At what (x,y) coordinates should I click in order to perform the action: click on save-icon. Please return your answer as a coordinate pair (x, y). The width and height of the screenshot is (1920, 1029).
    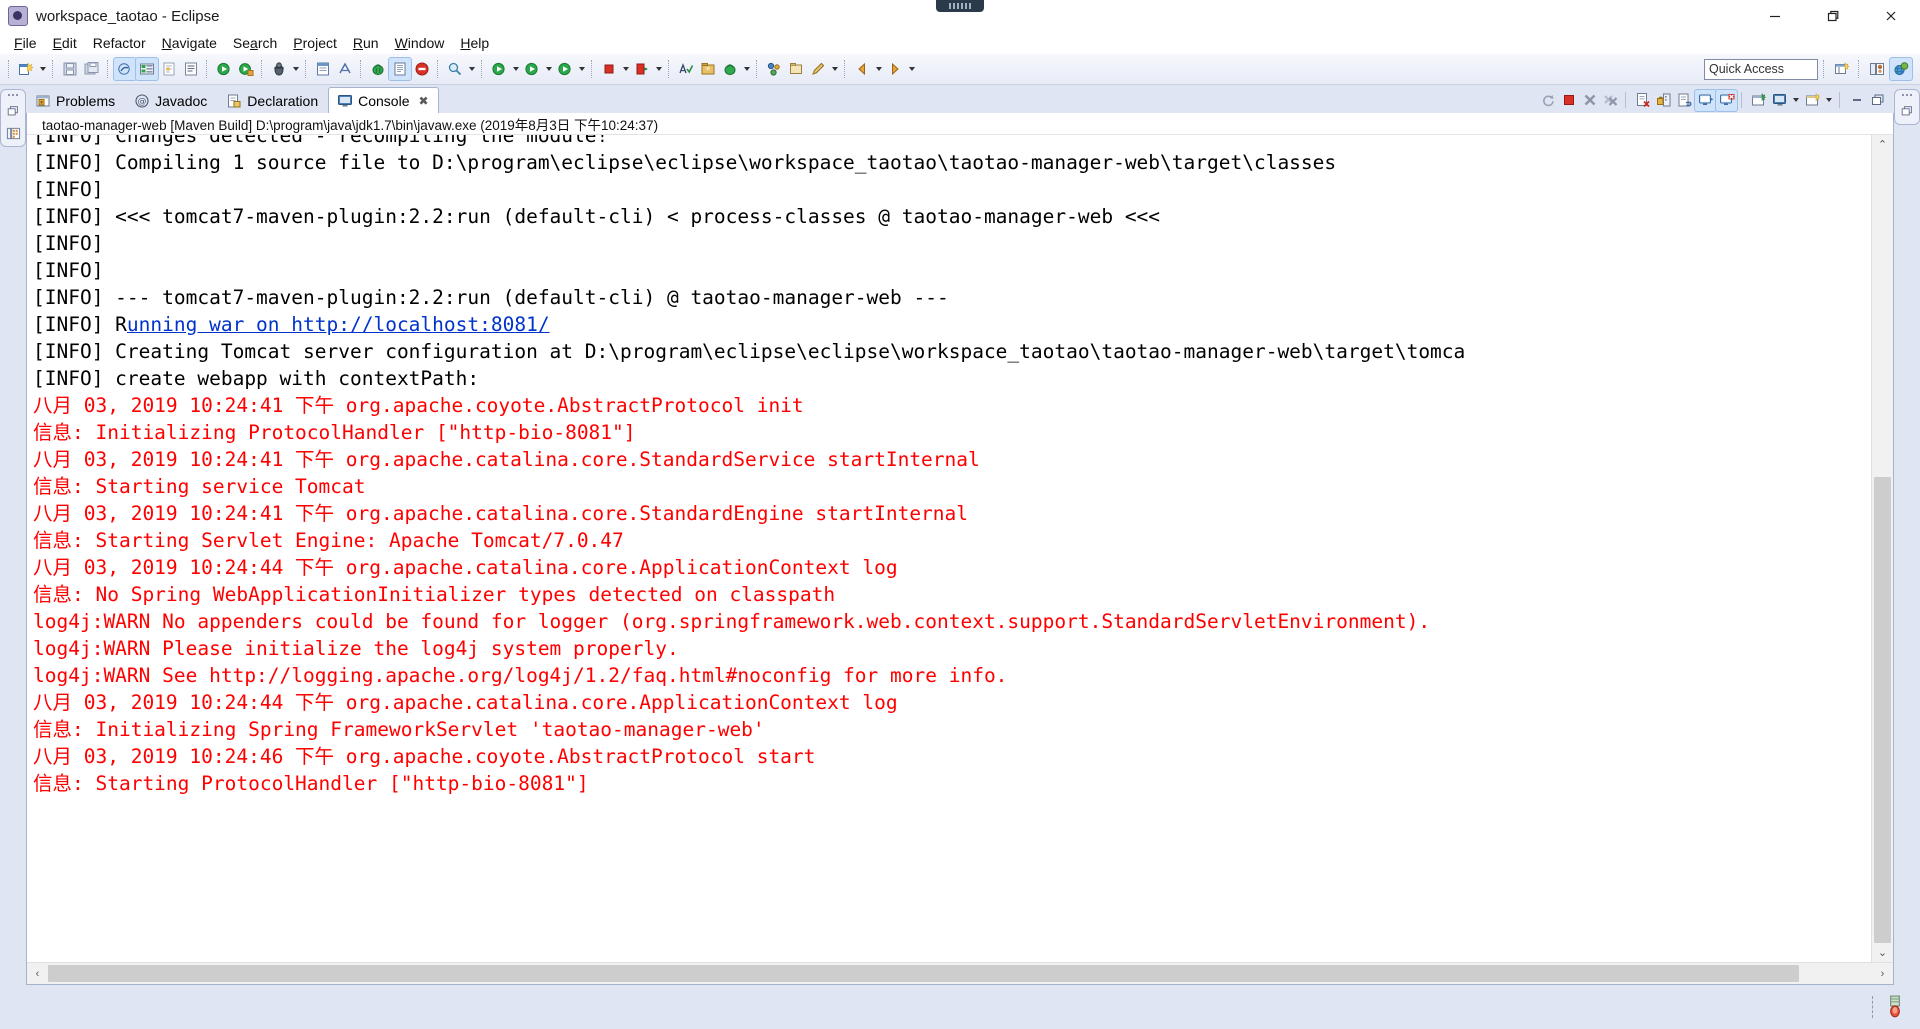
    Looking at the image, I should click on (70, 69).